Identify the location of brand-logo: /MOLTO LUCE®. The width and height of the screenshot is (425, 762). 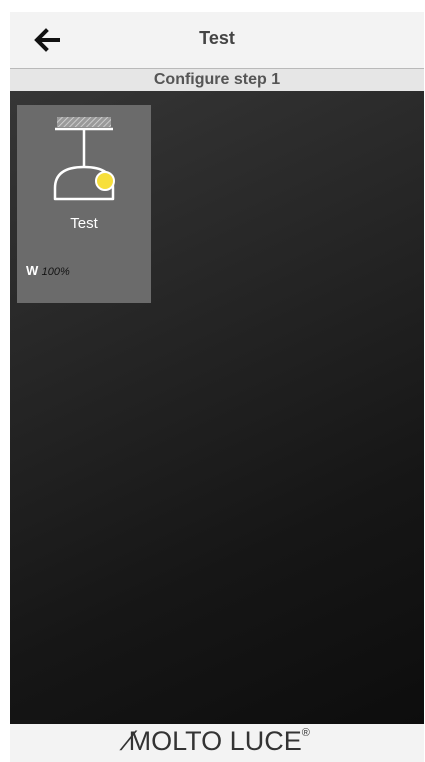
(217, 741).